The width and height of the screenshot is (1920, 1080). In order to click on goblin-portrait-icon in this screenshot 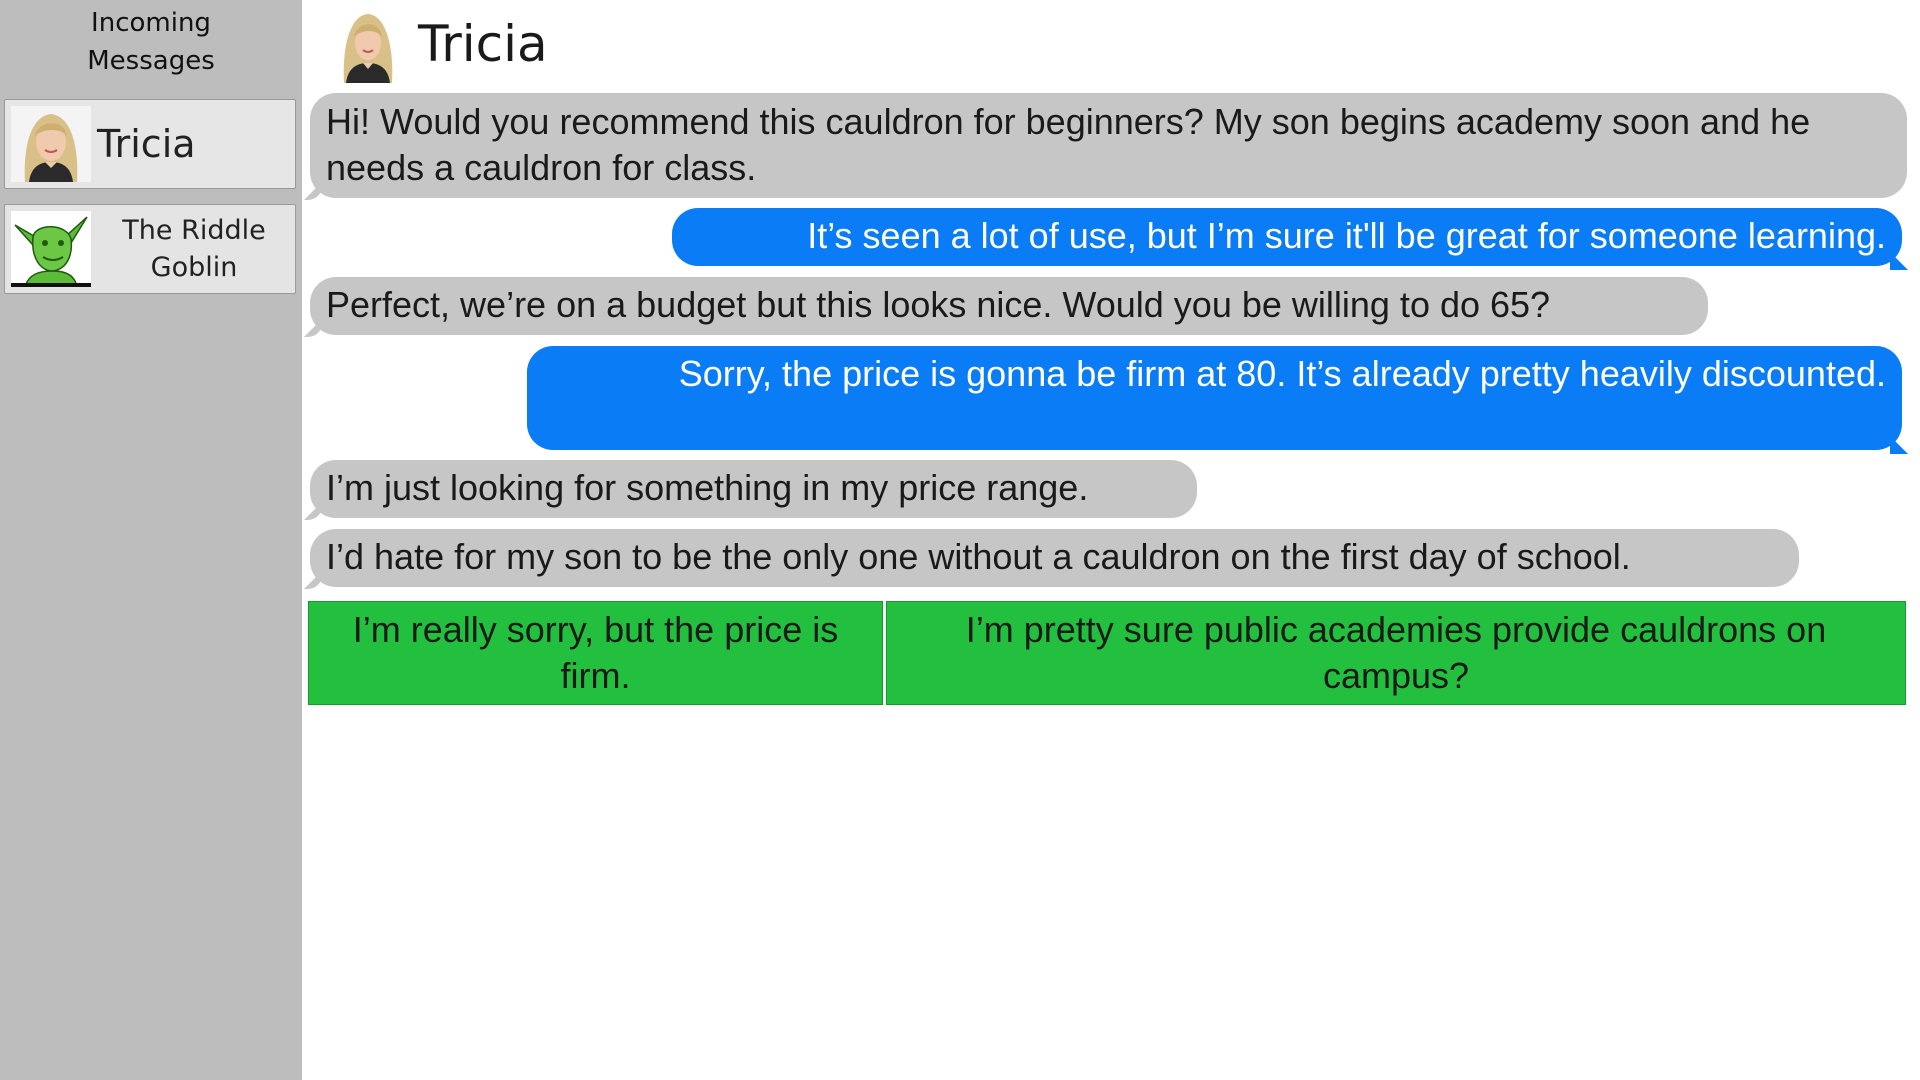, I will do `click(51, 249)`.